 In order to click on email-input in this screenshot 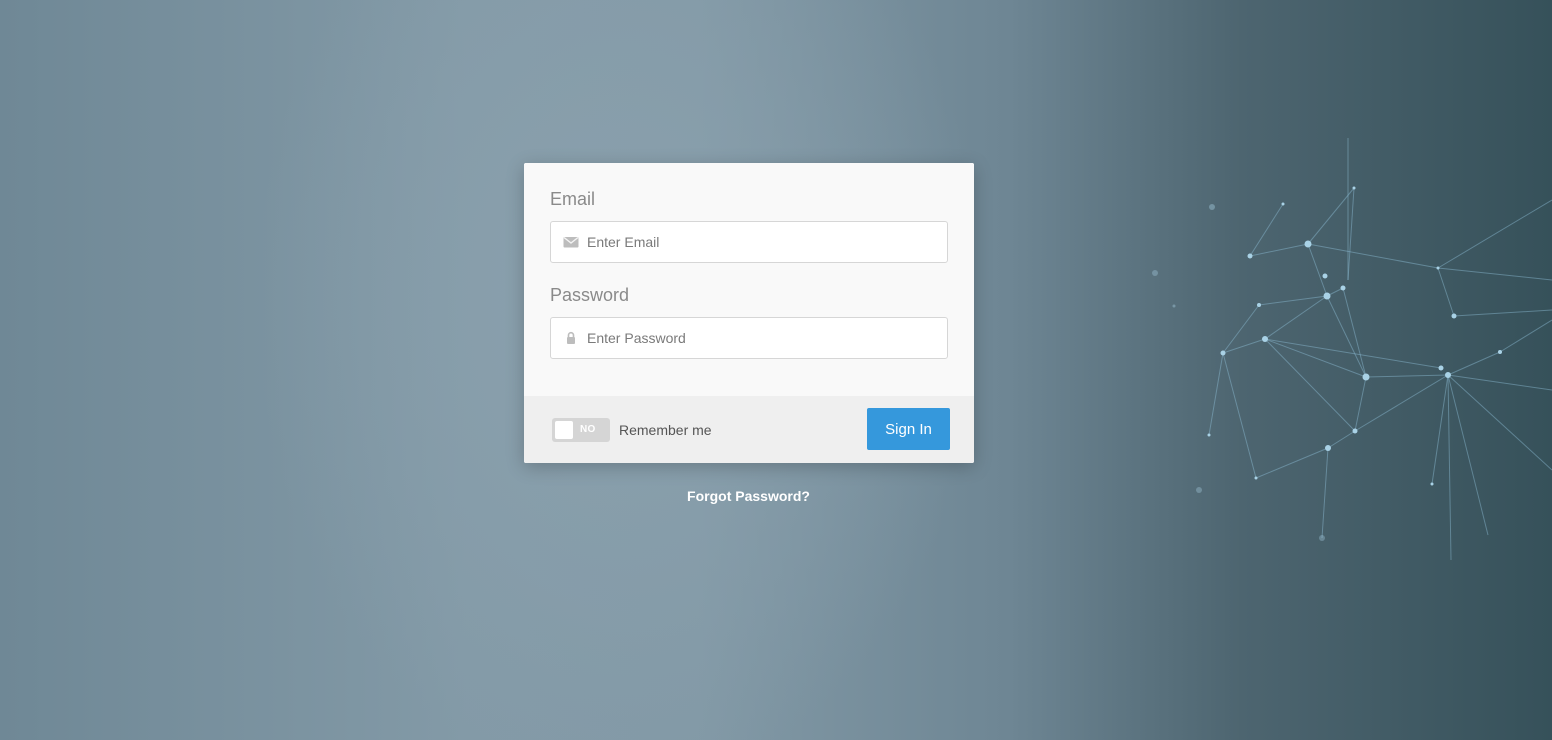, I will do `click(762, 242)`.